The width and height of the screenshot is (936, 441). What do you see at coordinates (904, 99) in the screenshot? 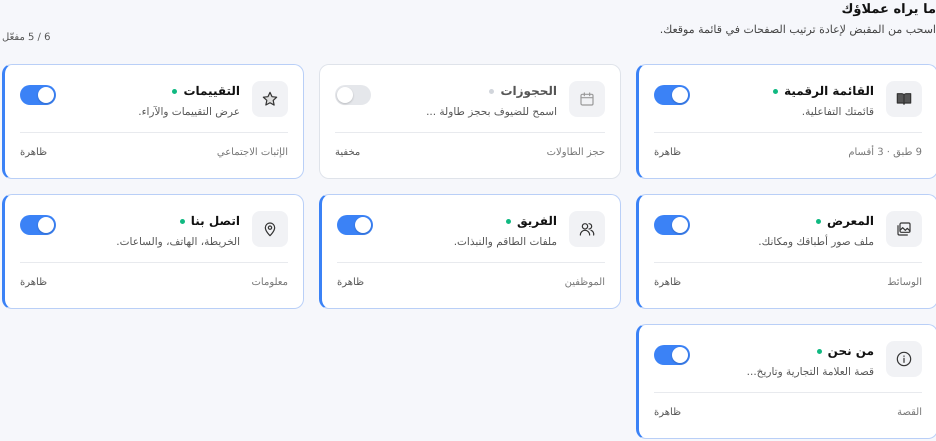
I see `book-icon` at bounding box center [904, 99].